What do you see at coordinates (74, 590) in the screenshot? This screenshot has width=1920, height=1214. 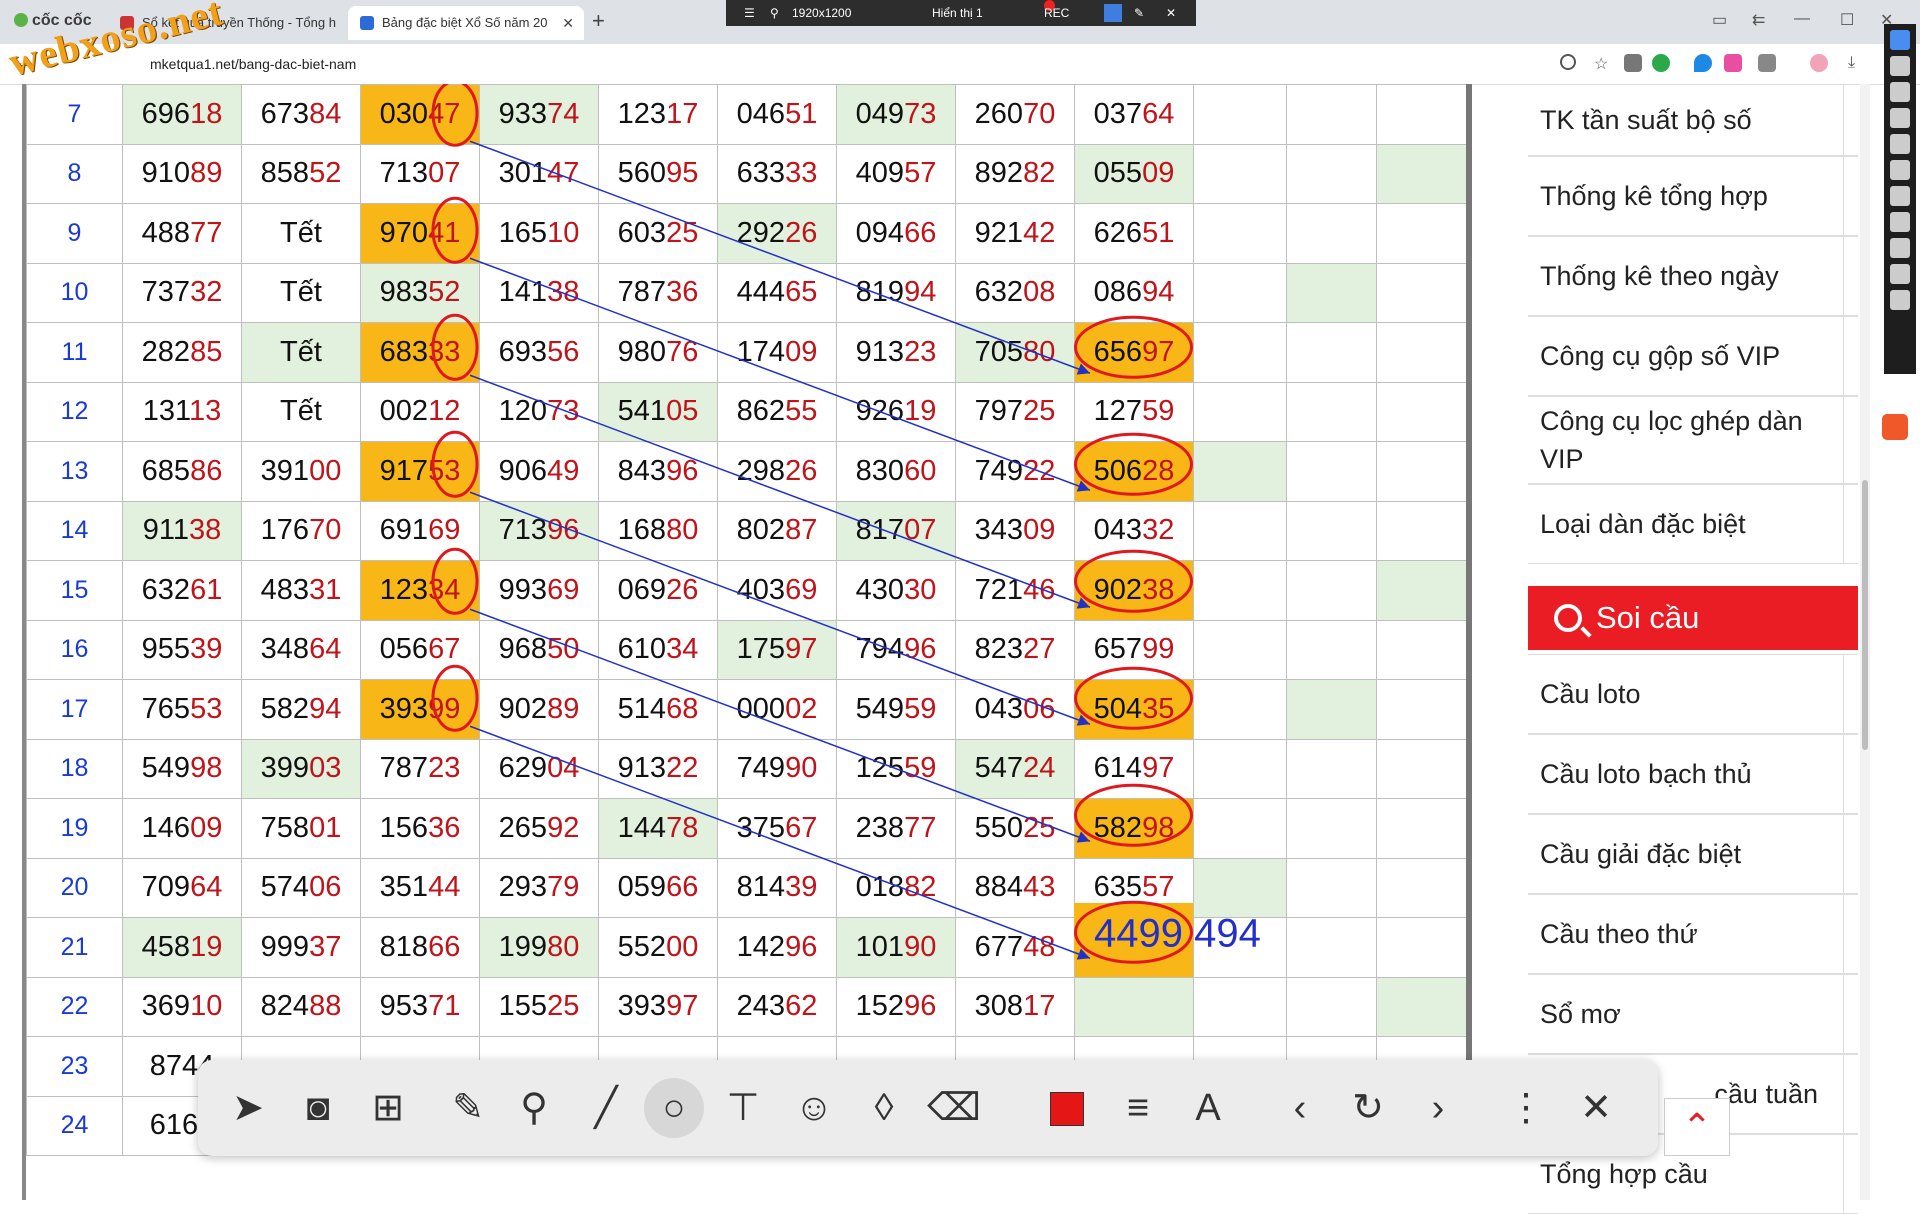 I see `row-index: 15` at bounding box center [74, 590].